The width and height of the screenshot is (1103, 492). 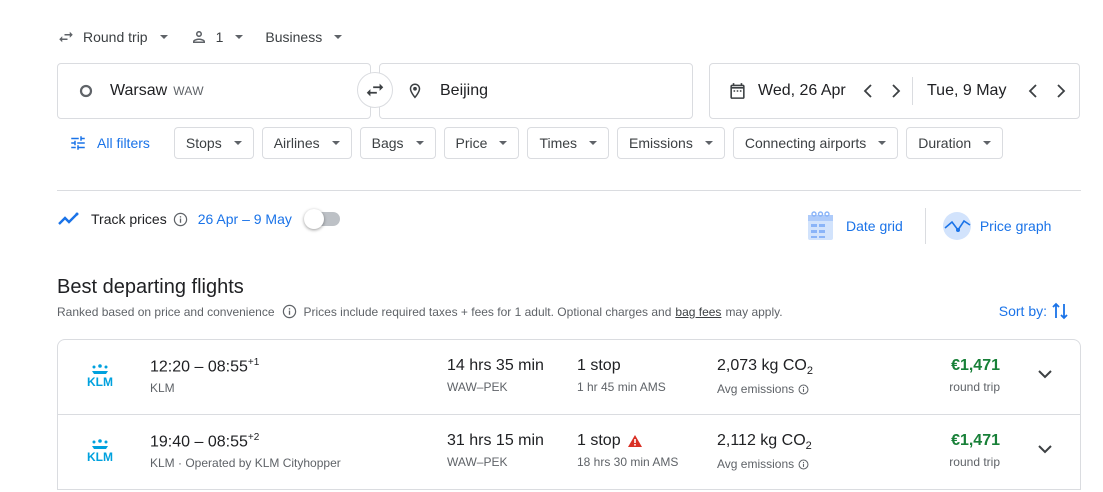 What do you see at coordinates (671, 143) in the screenshot?
I see `filter-chip-emissions: Emissions` at bounding box center [671, 143].